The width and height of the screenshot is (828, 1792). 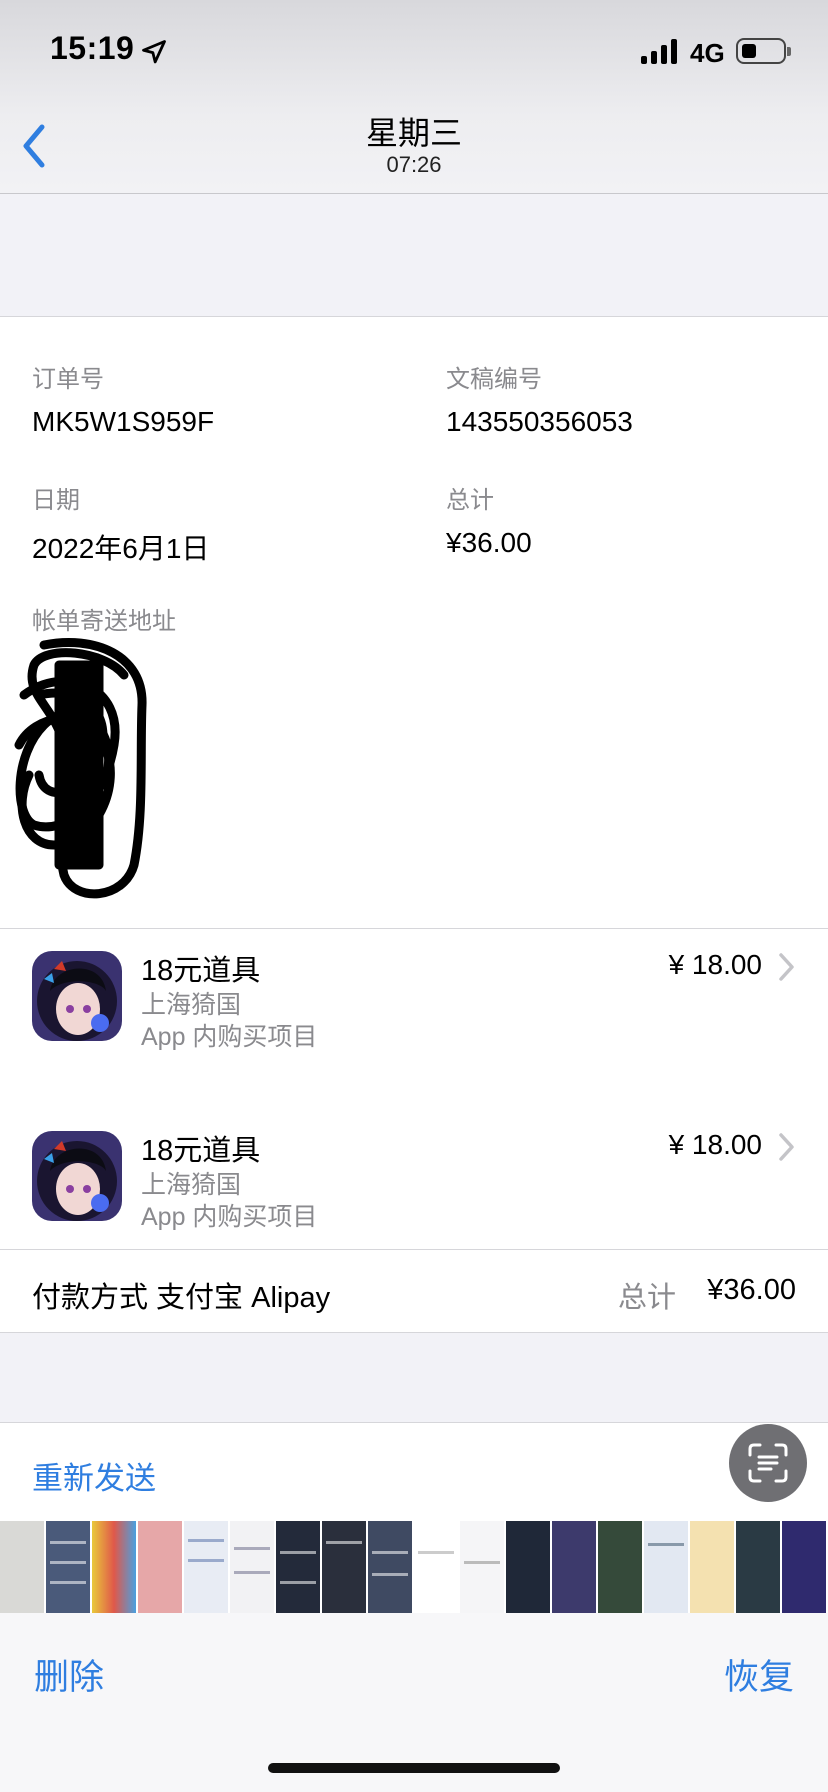 What do you see at coordinates (123, 421) in the screenshot?
I see `order-number-value: MK5W1S959F` at bounding box center [123, 421].